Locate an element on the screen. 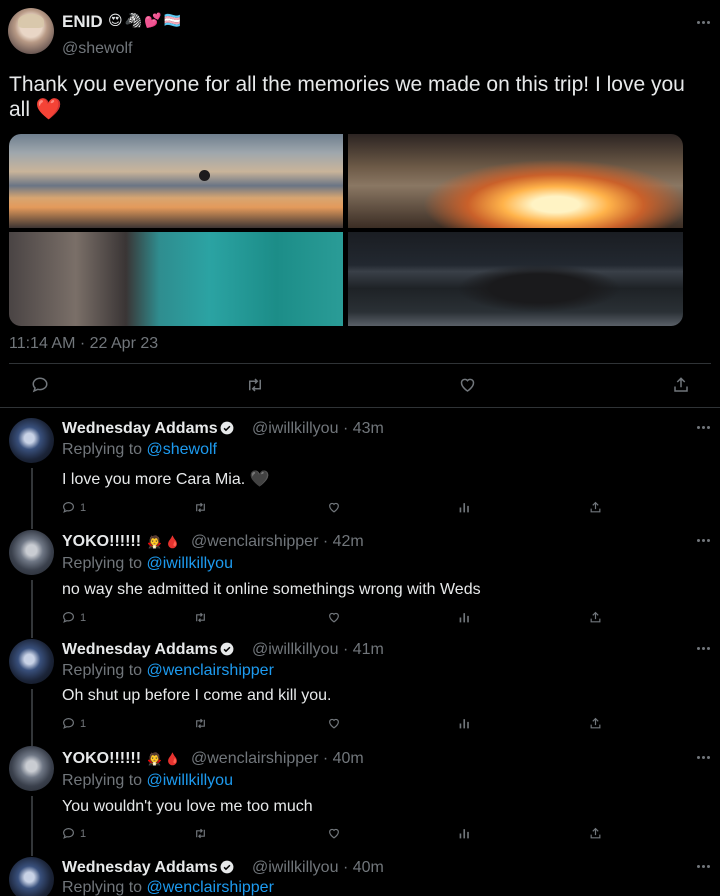  reply-author-handle: @wenclairshipper · 42m is located at coordinates (277, 542).